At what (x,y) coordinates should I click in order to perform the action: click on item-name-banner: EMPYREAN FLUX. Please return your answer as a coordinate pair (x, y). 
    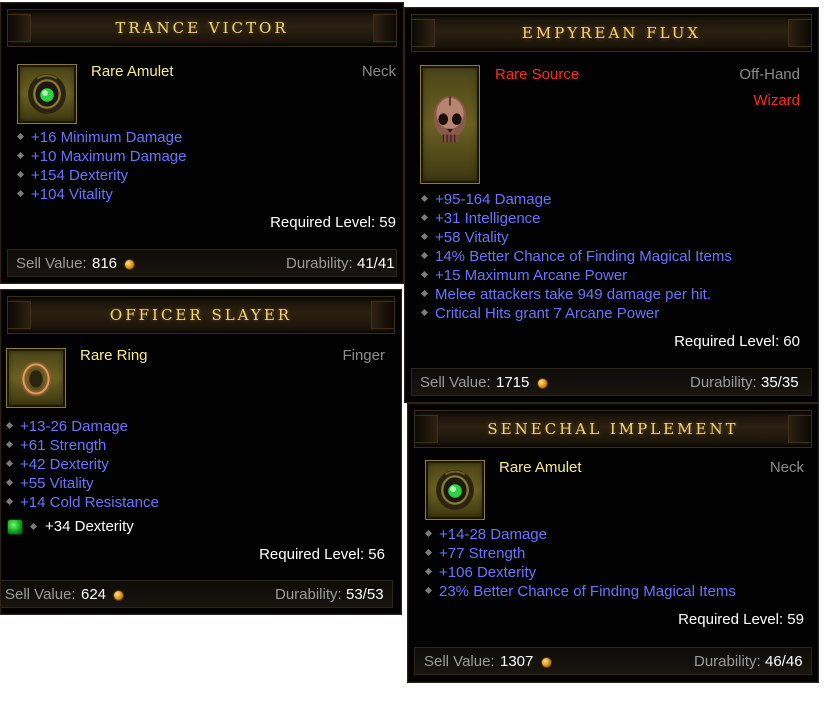
    Looking at the image, I should click on (611, 33).